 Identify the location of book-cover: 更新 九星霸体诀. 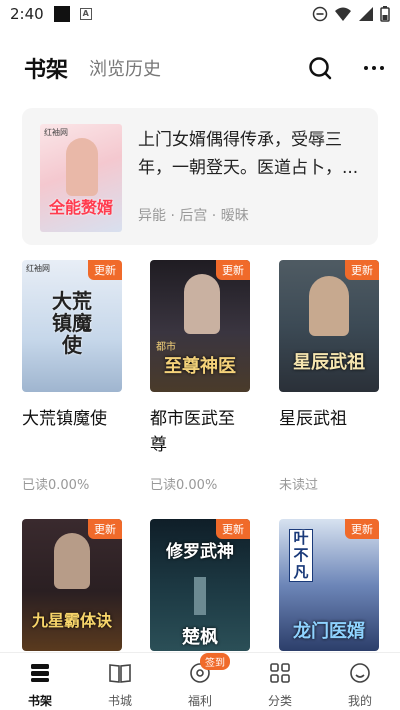
(72, 585).